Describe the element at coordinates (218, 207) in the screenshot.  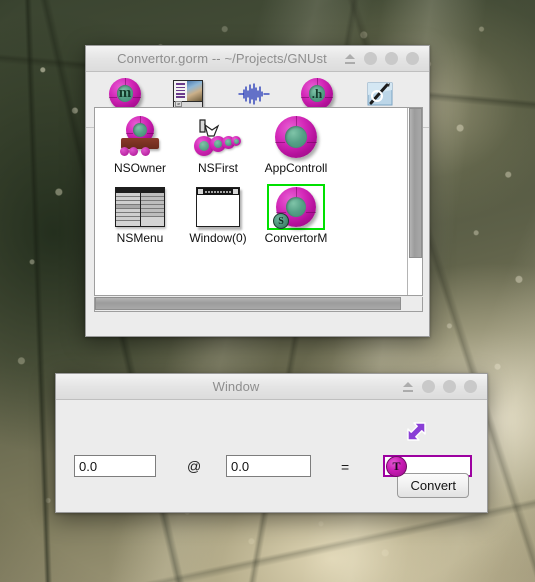
I see `window-mini-icon` at that location.